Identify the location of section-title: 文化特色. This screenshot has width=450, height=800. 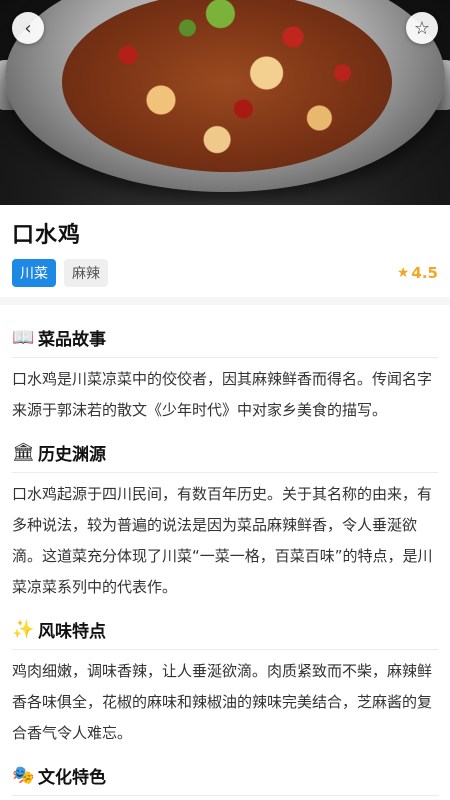
(72, 778).